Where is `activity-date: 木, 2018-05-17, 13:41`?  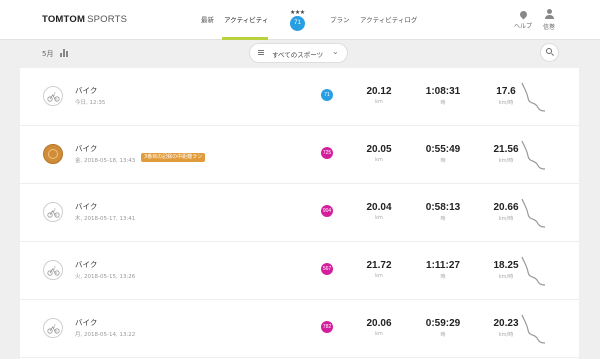 activity-date: 木, 2018-05-17, 13:41 is located at coordinates (105, 219).